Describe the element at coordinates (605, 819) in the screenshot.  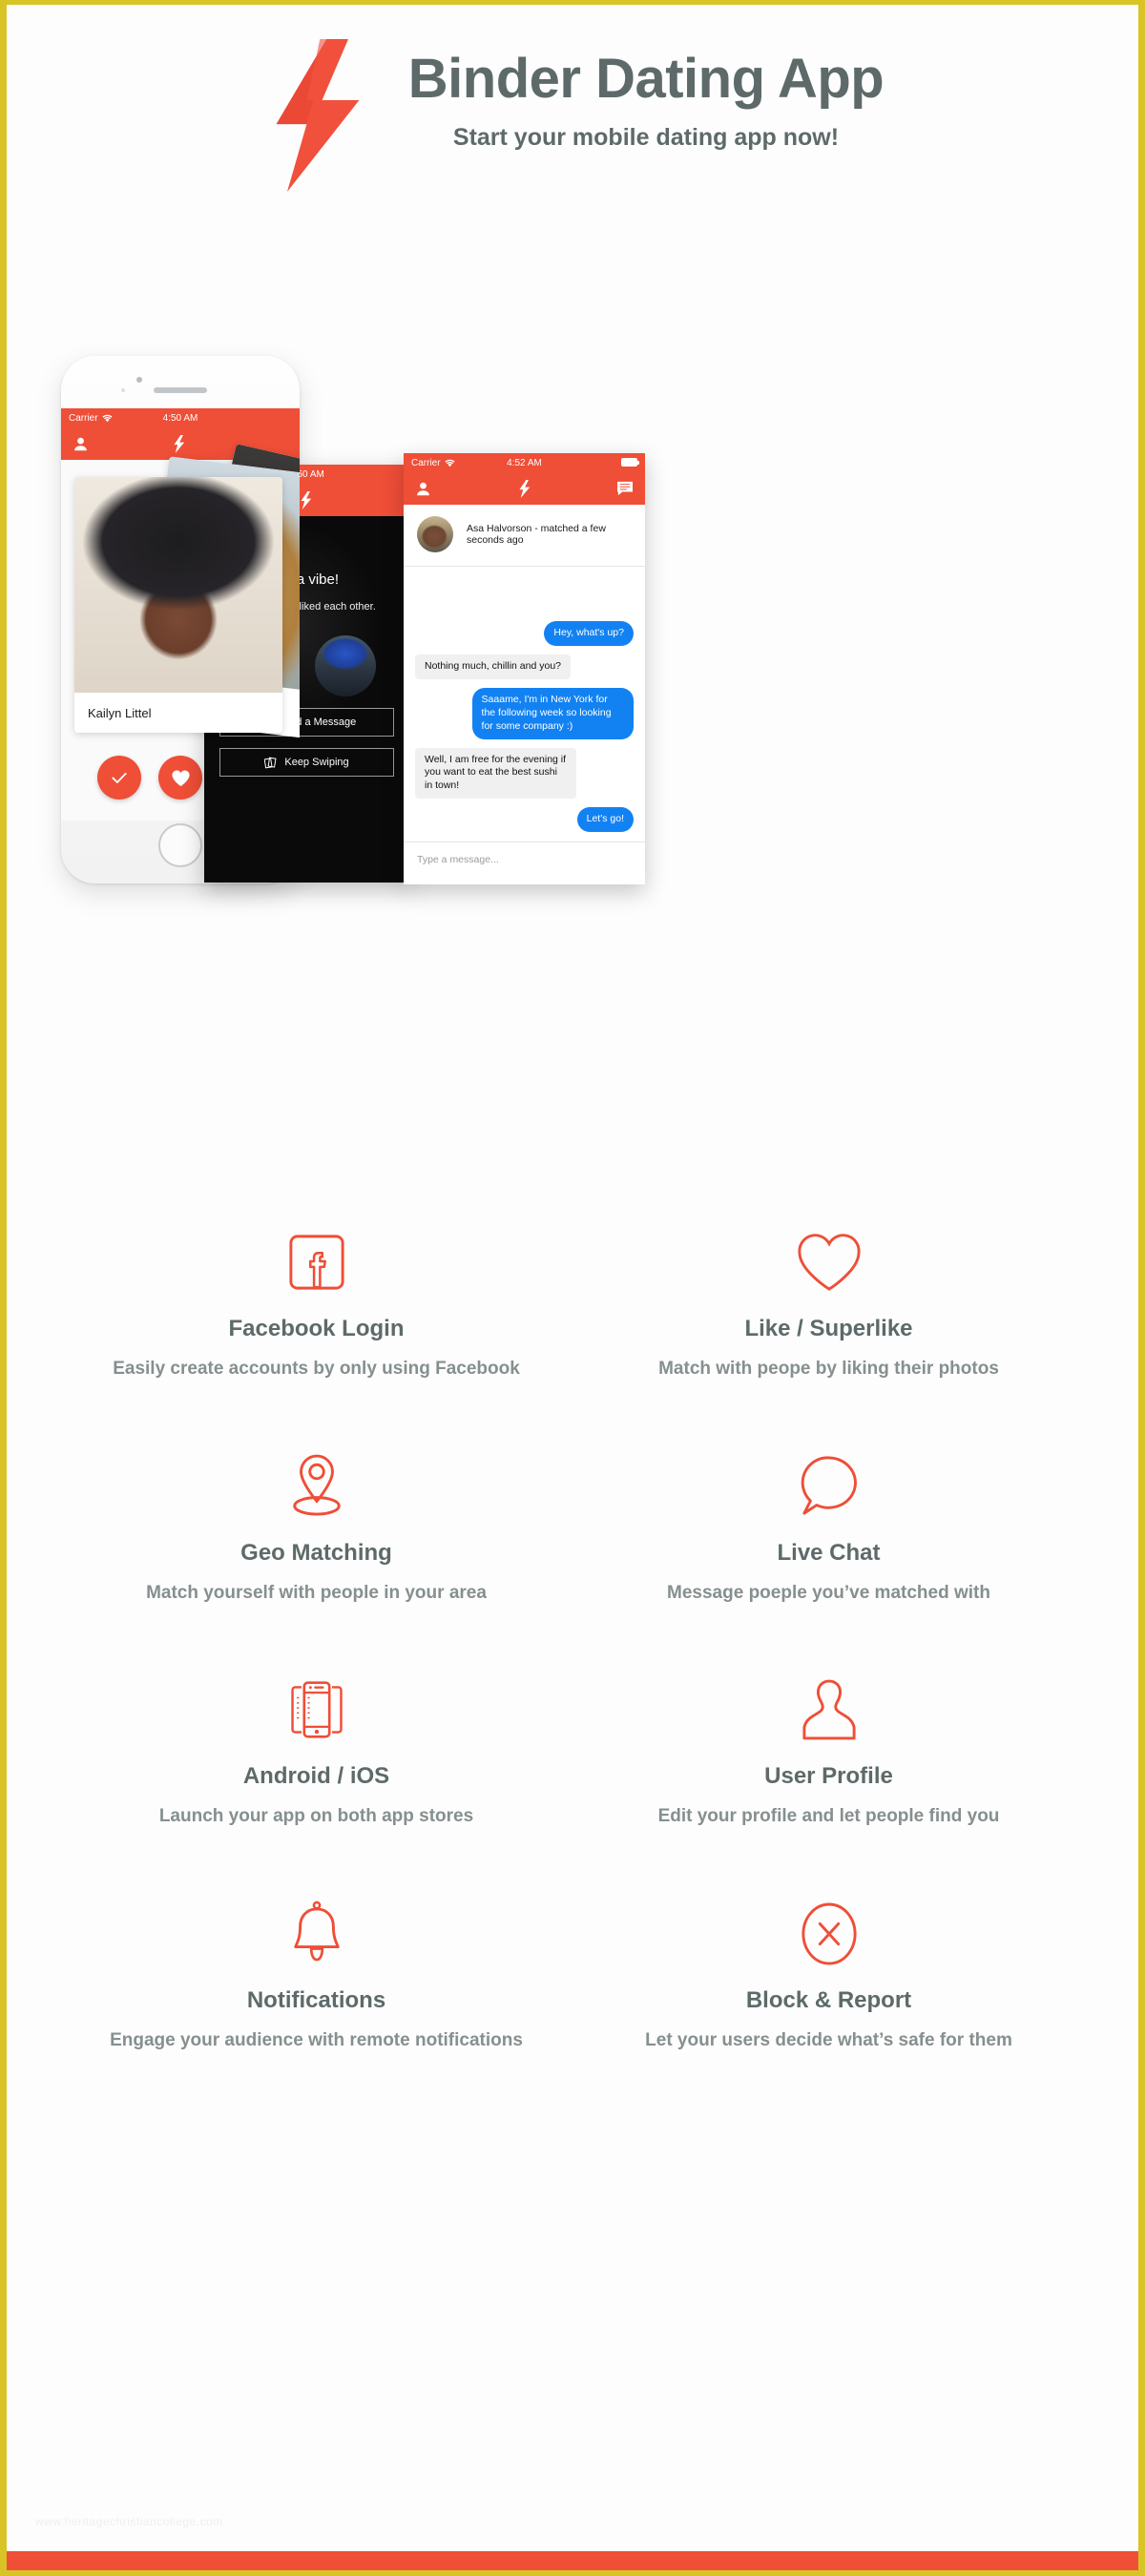
I see `chat-bubble-outgoing: Let's go!` at that location.